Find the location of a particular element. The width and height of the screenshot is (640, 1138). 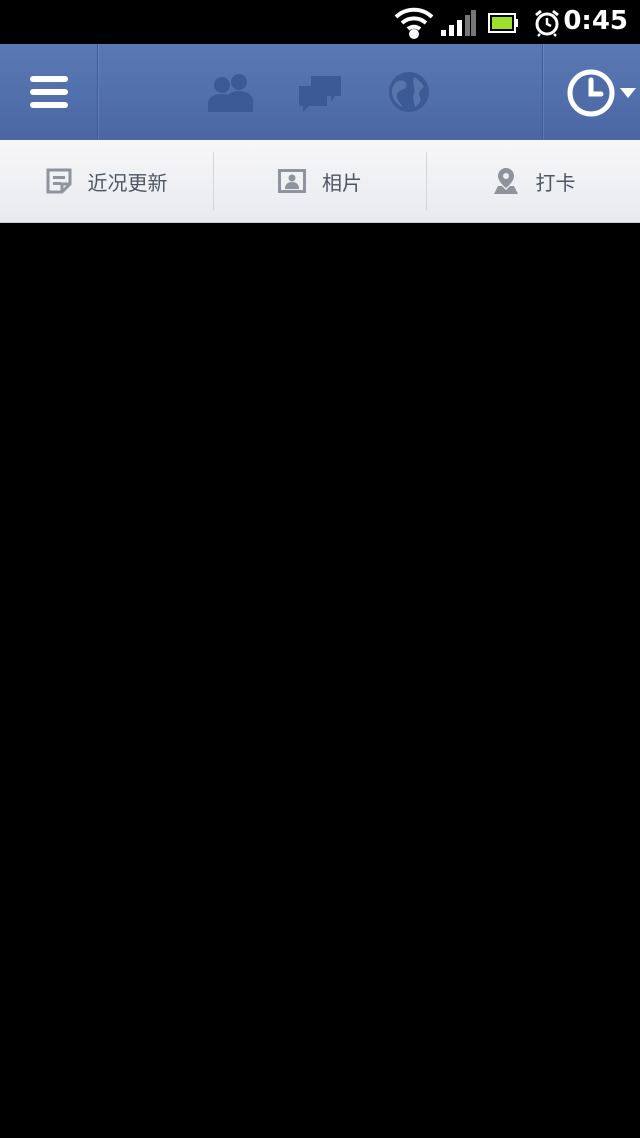

check-in-button: 打卡 is located at coordinates (533, 181).